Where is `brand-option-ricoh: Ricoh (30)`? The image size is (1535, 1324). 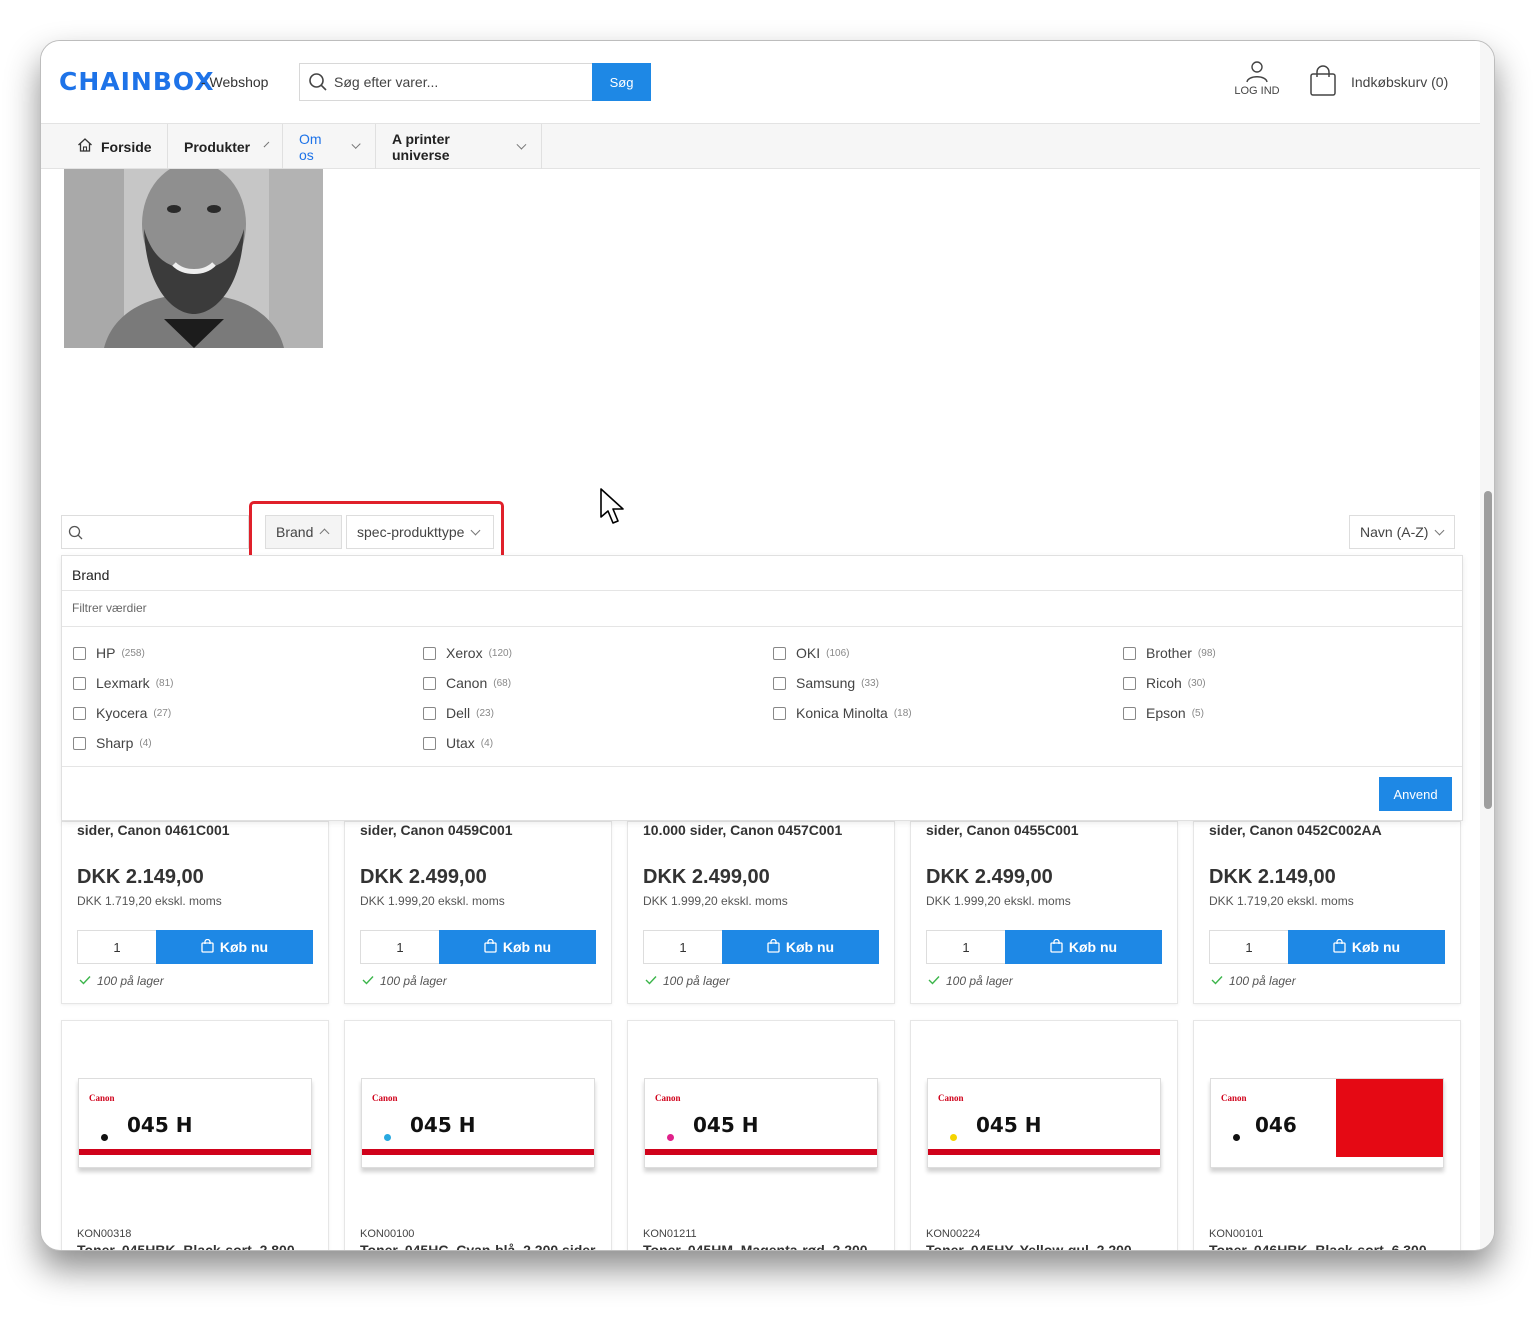
brand-option-ricoh: Ricoh (30) is located at coordinates (1164, 683).